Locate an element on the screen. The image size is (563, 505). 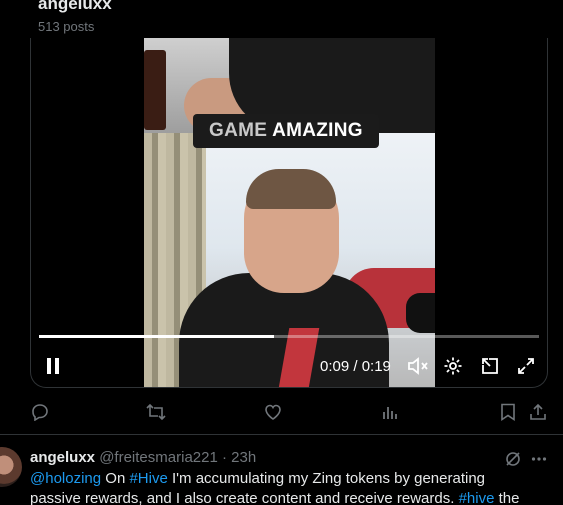
text-span: the is located at coordinates (507, 497).